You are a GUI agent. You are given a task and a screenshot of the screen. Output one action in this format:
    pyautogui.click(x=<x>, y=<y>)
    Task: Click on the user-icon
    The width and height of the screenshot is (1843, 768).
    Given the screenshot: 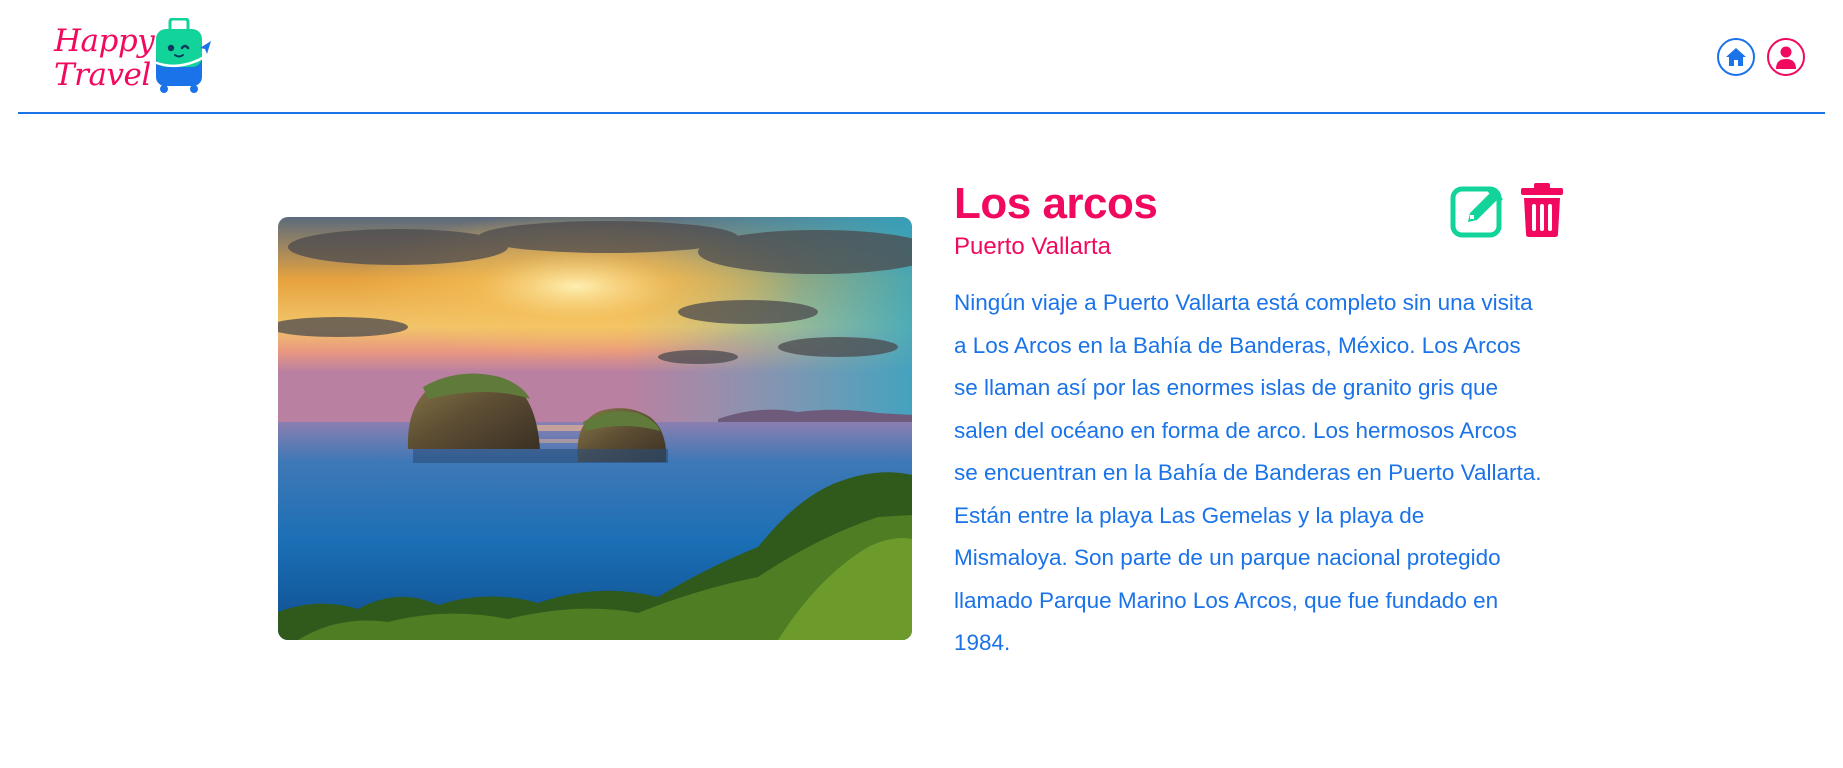 What is the action you would take?
    pyautogui.click(x=1786, y=57)
    